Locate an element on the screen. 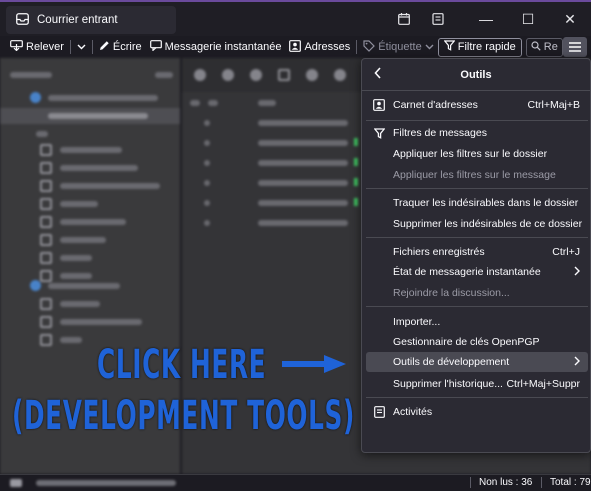 This screenshot has width=591, height=491. menu-item-address-book: Carnet d'adresses Ctrl+Maj+B is located at coordinates (477, 105).